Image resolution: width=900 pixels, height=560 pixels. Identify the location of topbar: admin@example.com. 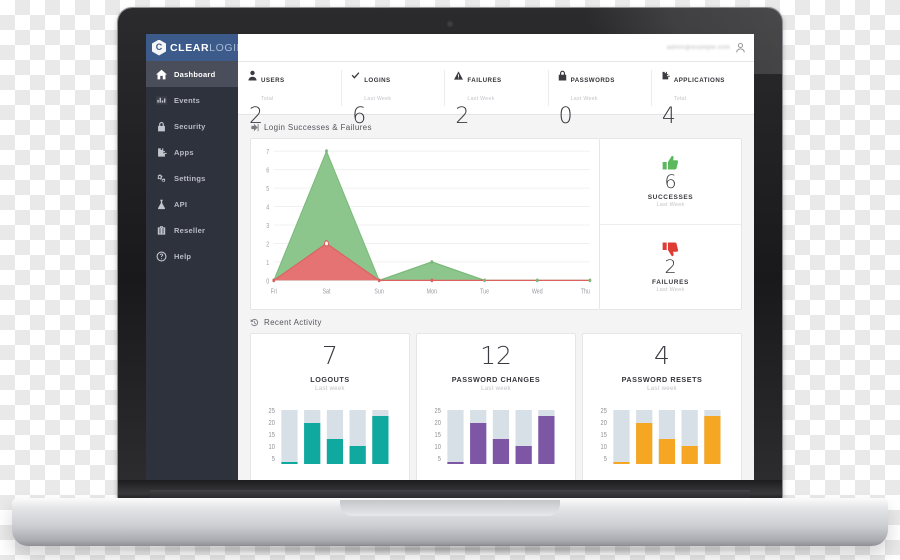
(496, 48).